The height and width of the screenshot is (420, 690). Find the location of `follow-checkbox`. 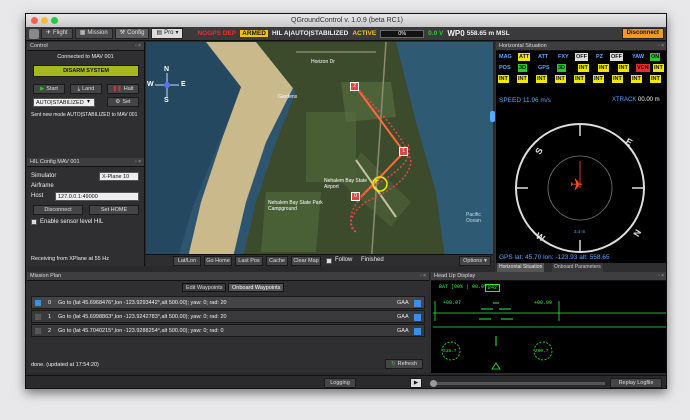

follow-checkbox is located at coordinates (329, 261).